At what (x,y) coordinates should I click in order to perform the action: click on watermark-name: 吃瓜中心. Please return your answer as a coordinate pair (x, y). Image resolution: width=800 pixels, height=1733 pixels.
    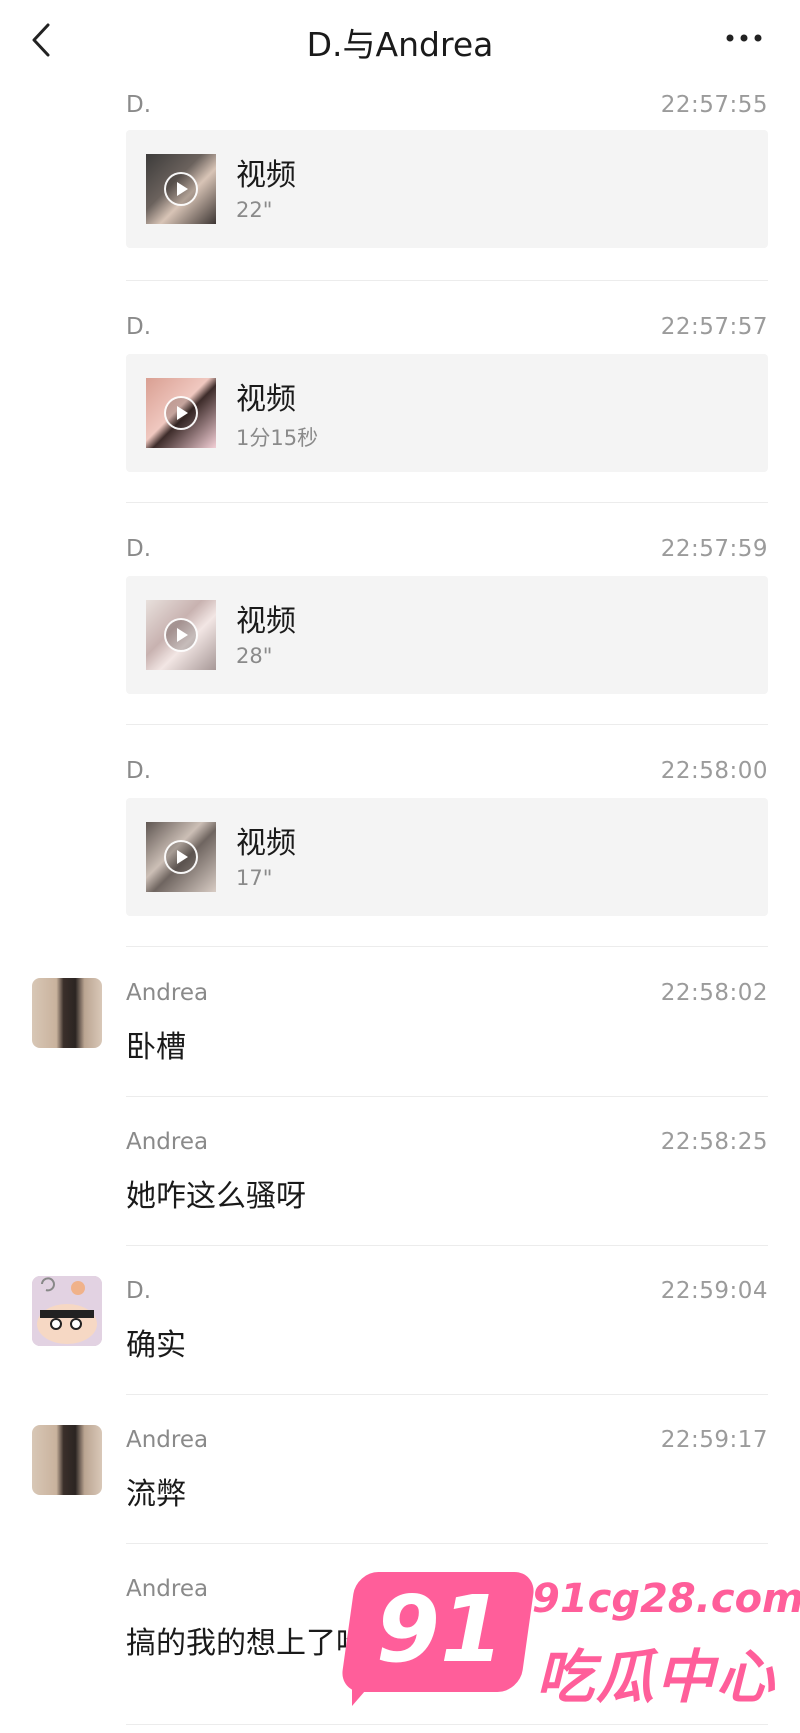
    Looking at the image, I should click on (656, 1677).